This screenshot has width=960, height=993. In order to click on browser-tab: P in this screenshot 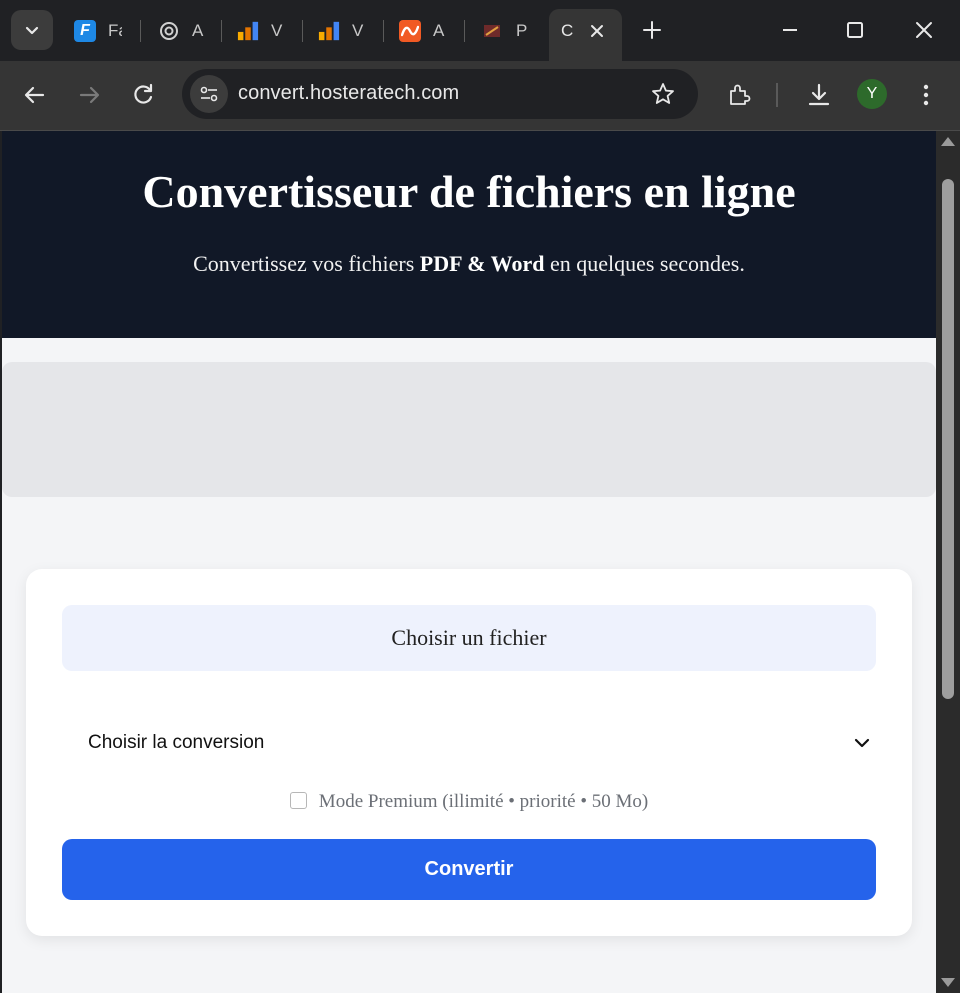, I will do `click(506, 31)`.